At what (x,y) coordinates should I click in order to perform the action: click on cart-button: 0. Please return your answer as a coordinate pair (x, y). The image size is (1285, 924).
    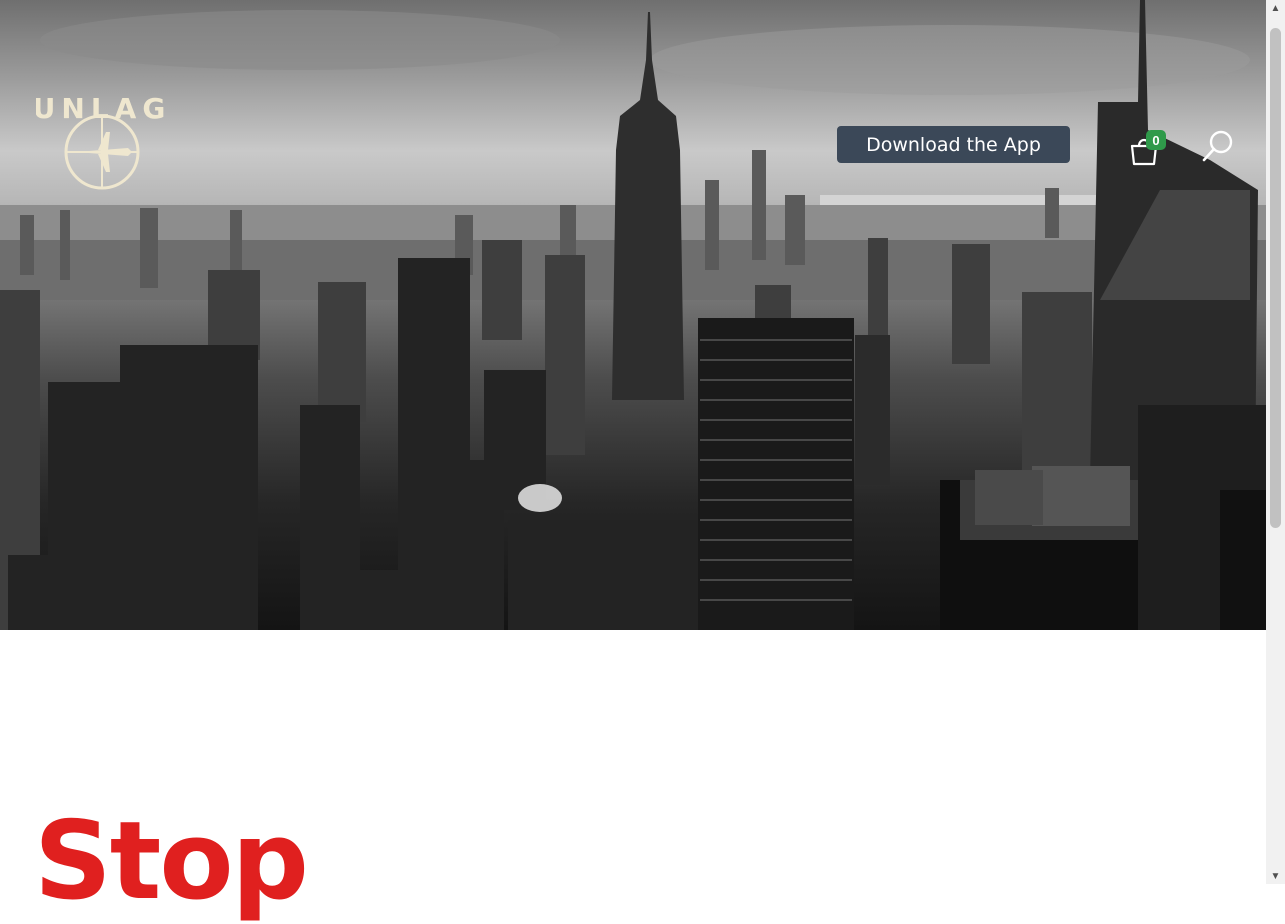
    Looking at the image, I should click on (1147, 148).